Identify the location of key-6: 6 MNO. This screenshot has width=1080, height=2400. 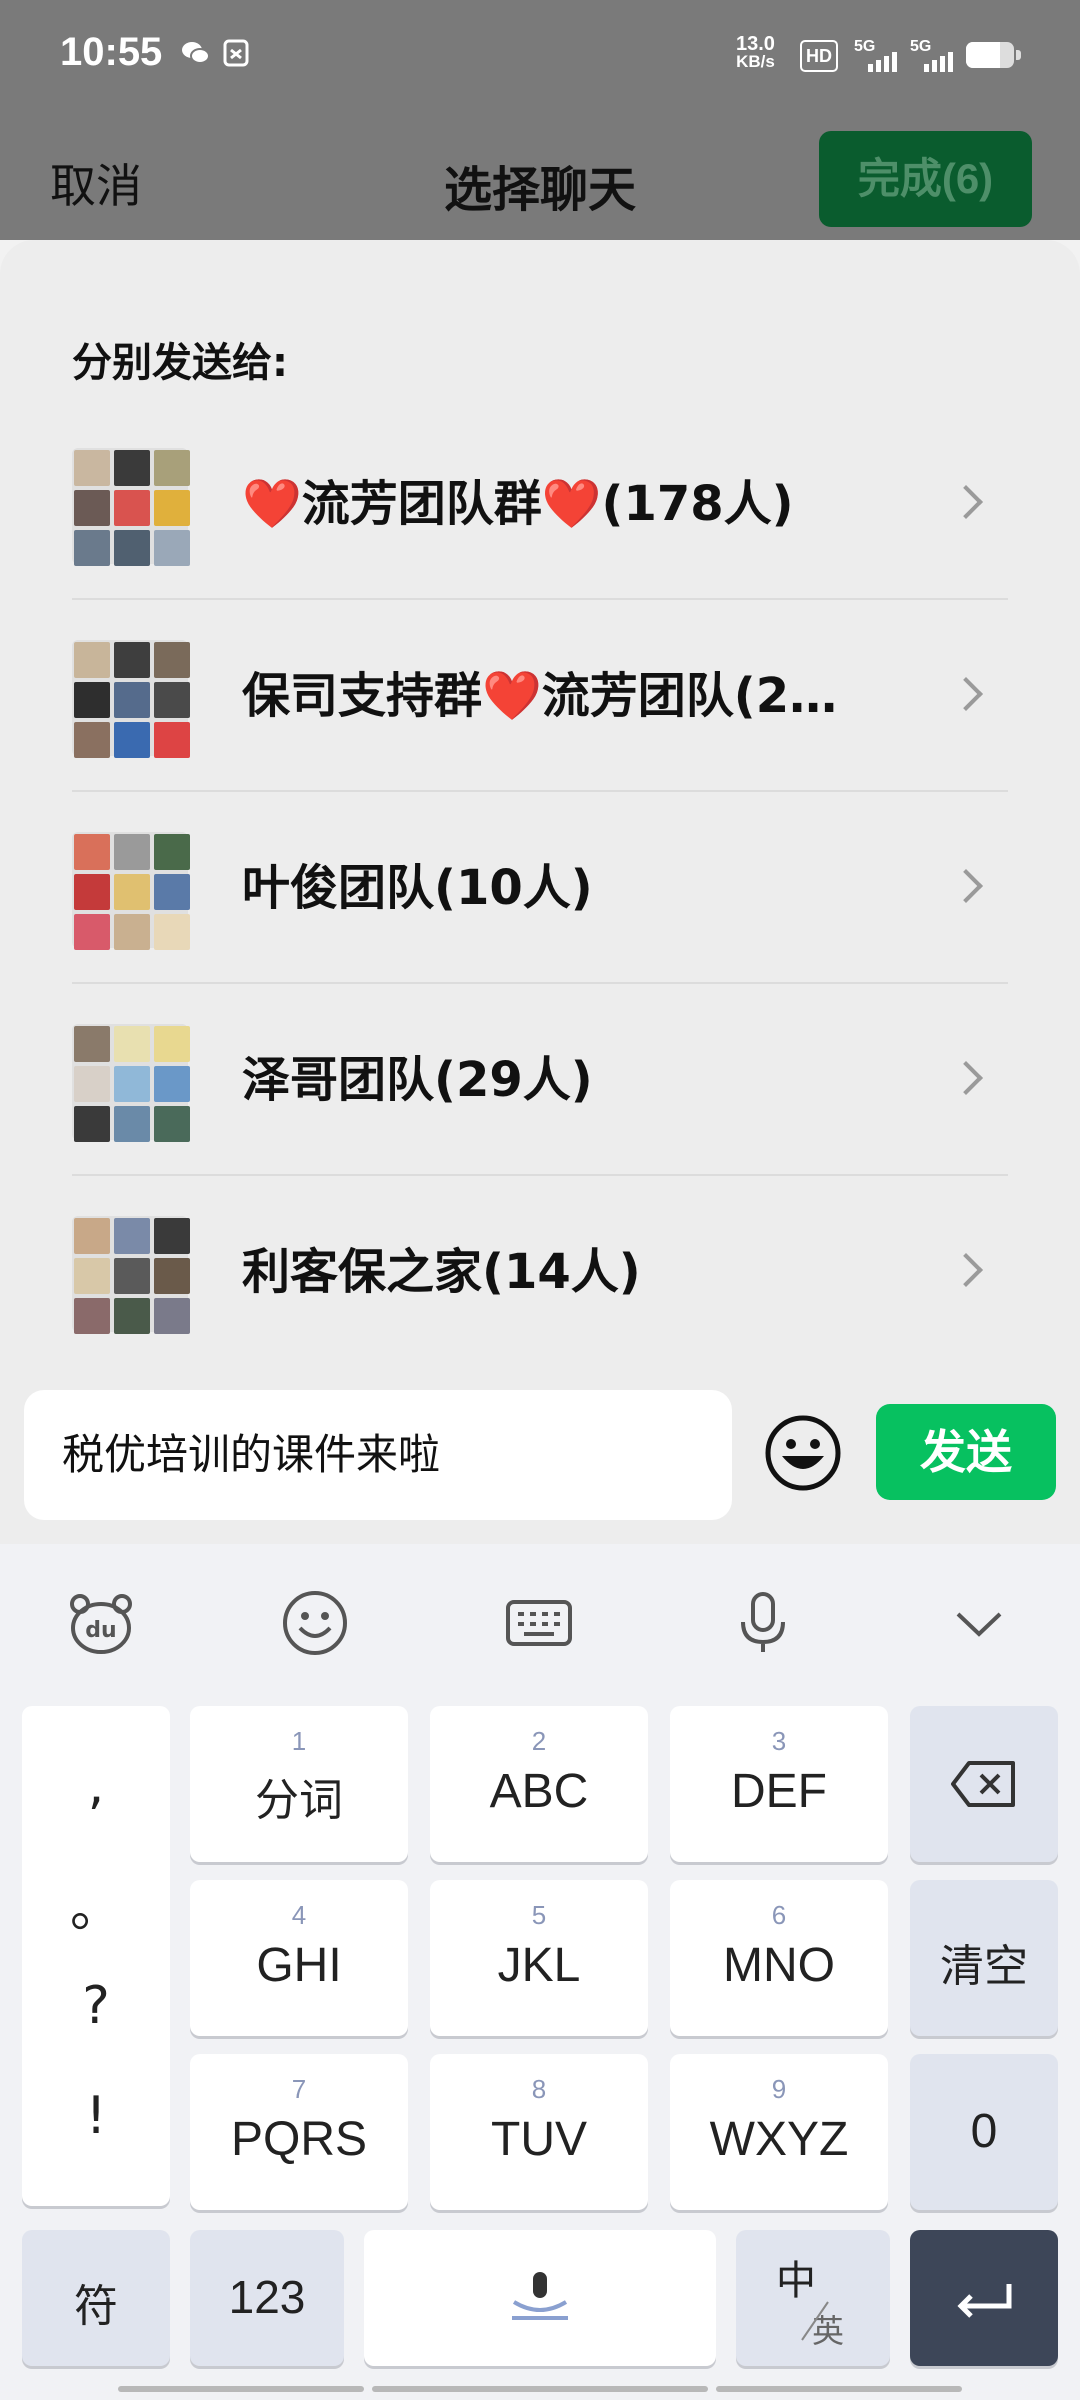
(779, 1958).